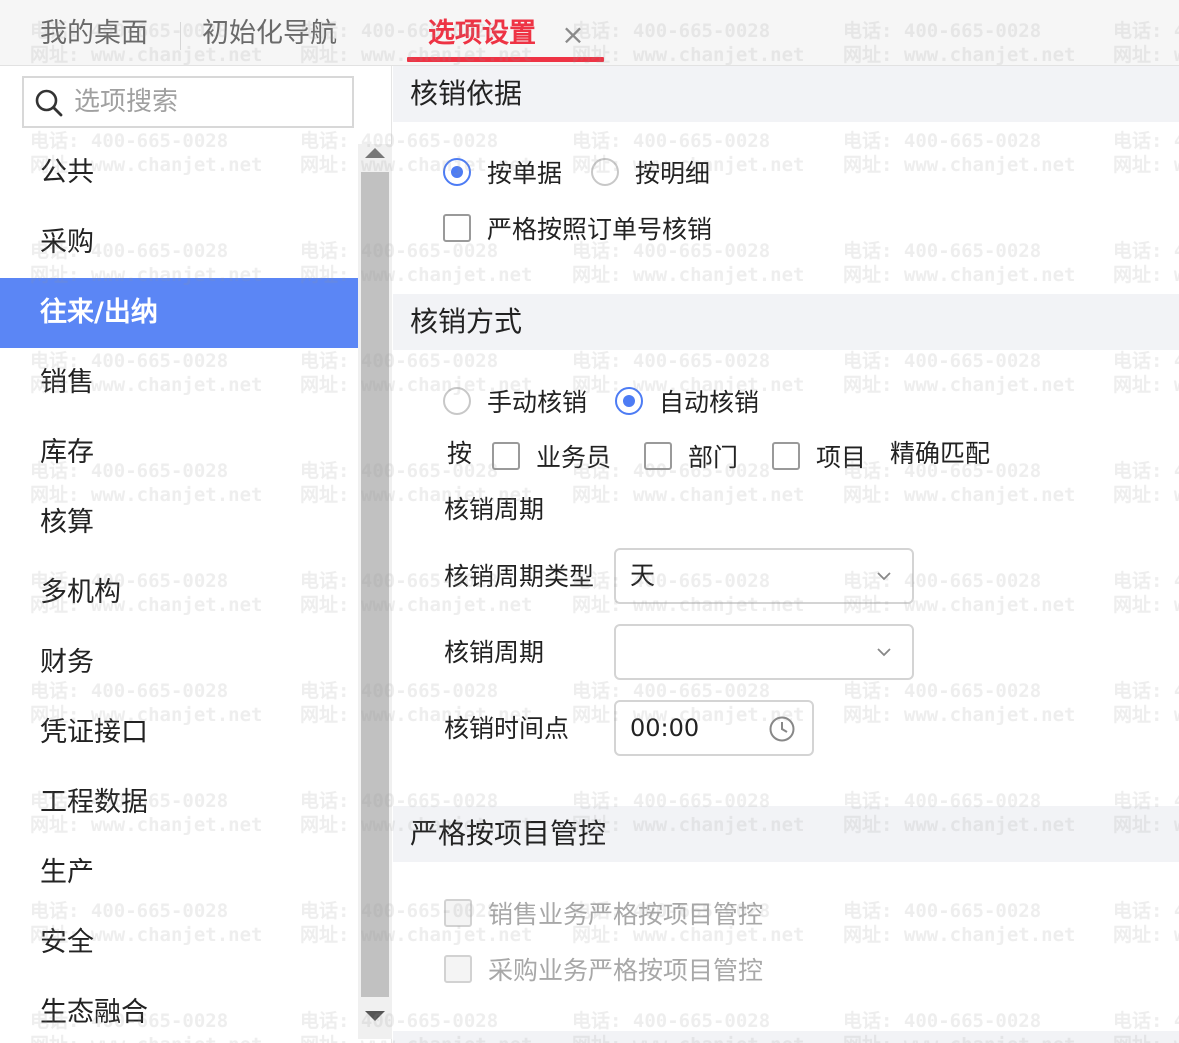  Describe the element at coordinates (458, 913) in the screenshot. I see `checkbox-sales-project-control-box` at that location.